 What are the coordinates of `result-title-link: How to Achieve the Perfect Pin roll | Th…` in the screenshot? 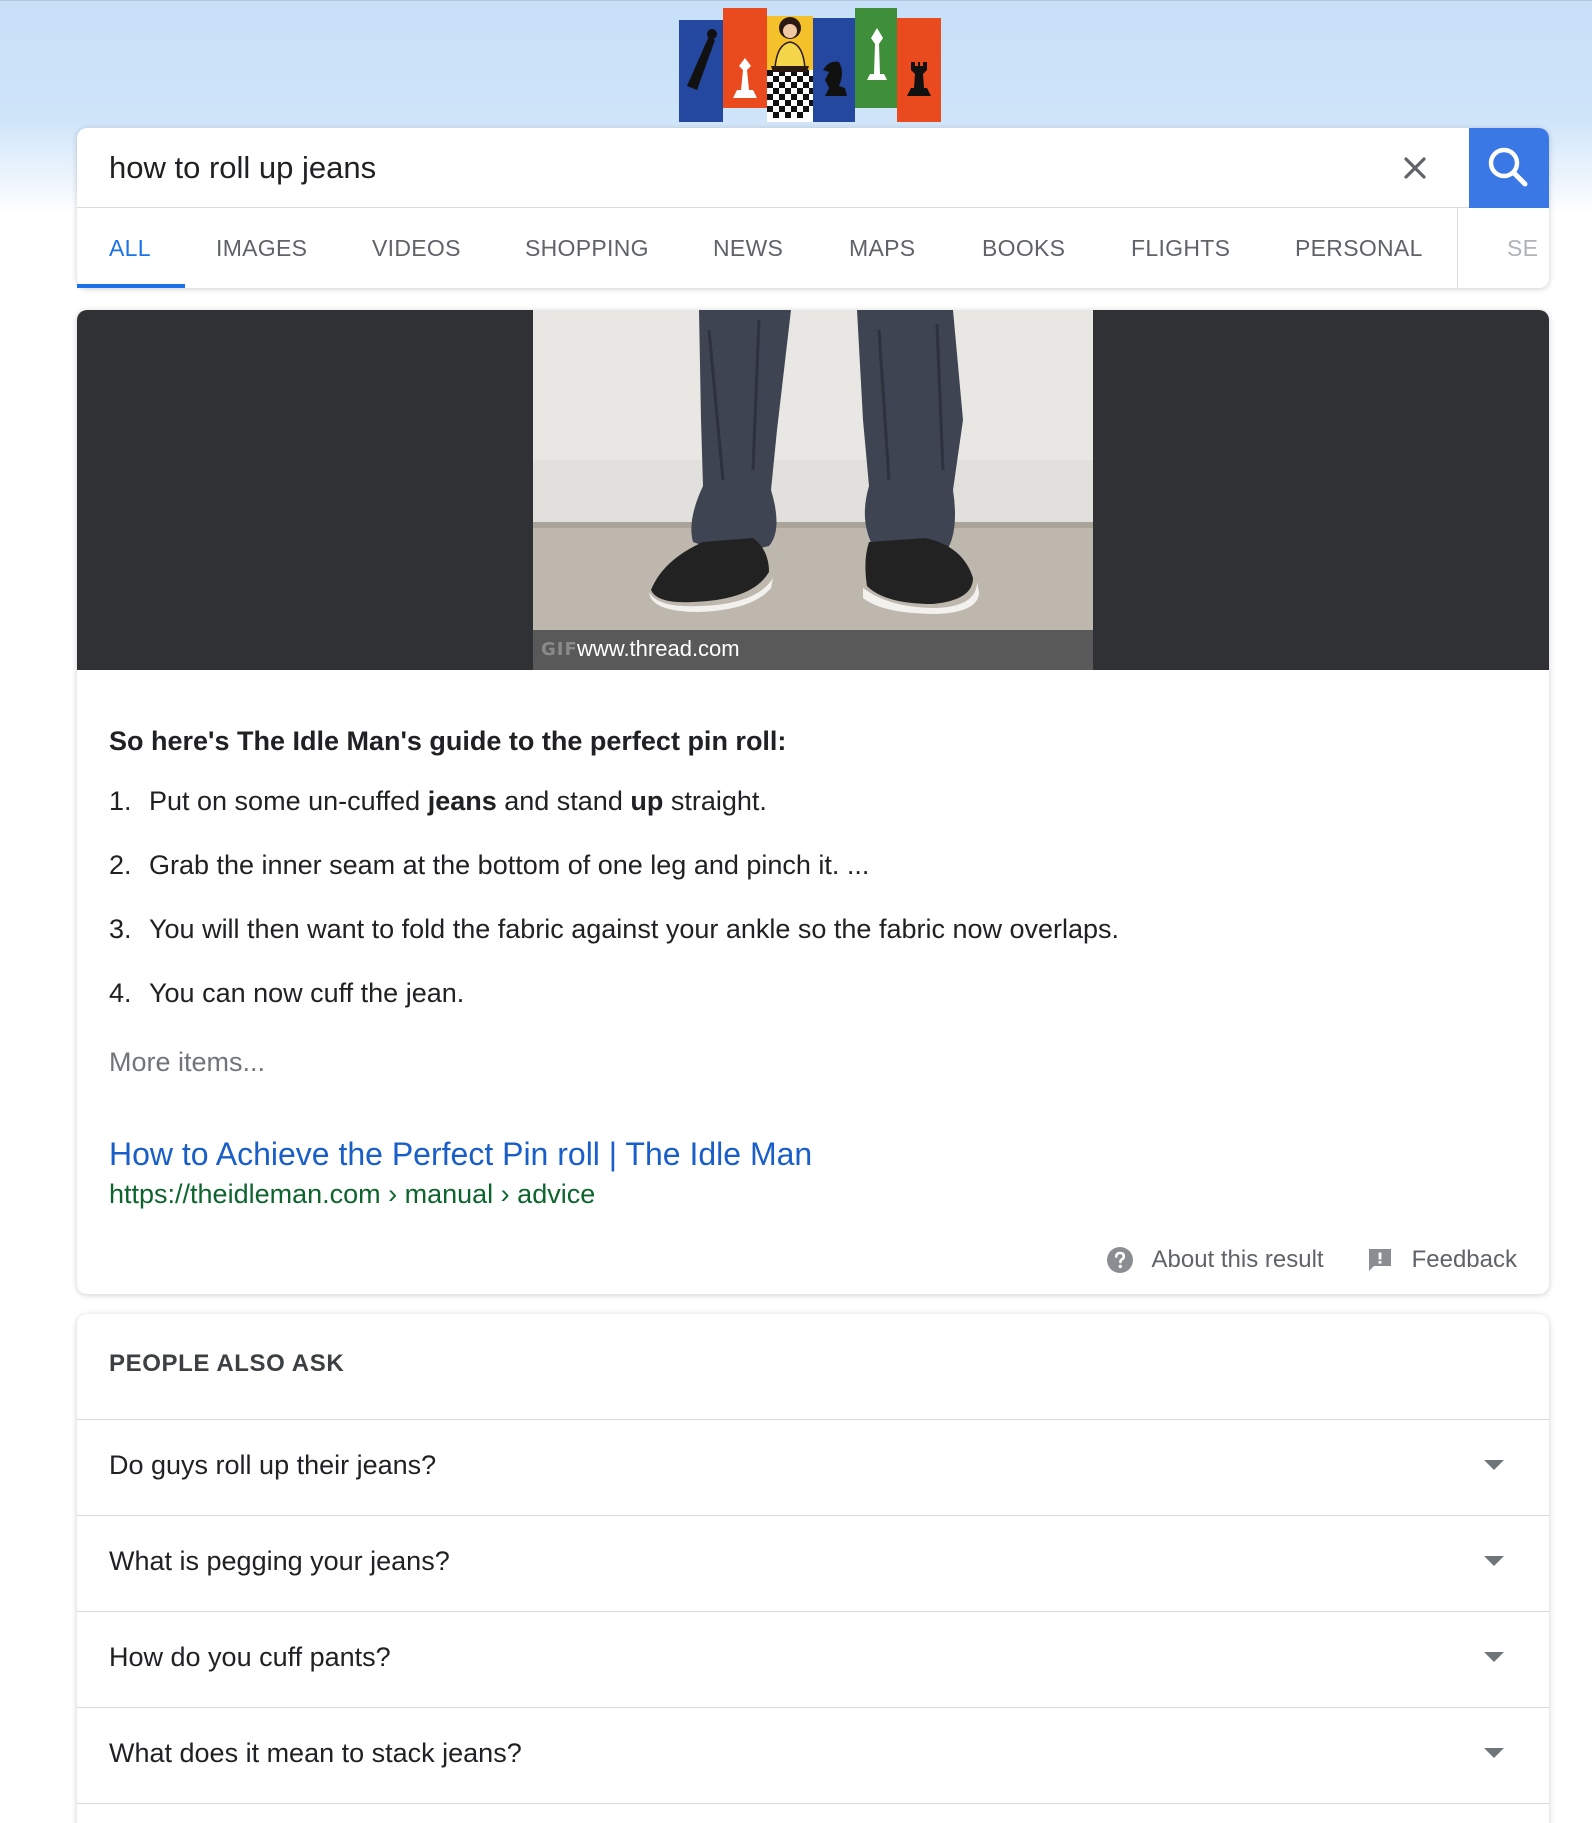 It's located at (460, 1154).